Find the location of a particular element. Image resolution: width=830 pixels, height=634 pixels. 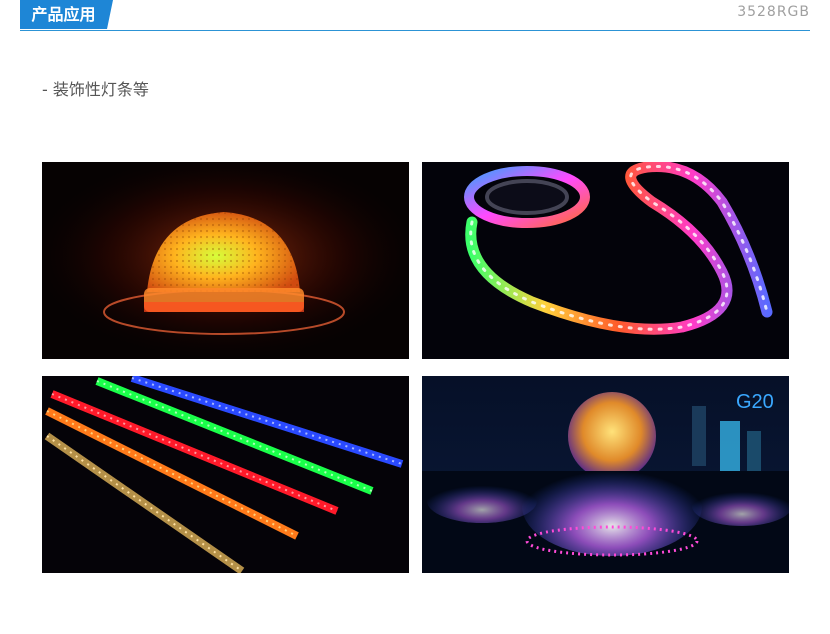

application-description: - 装饰性灯条等 is located at coordinates (95, 89).